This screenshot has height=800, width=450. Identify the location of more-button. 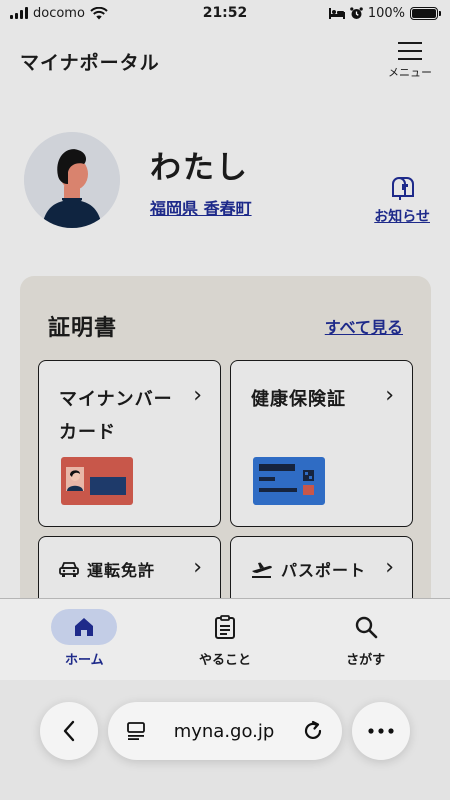
(381, 731).